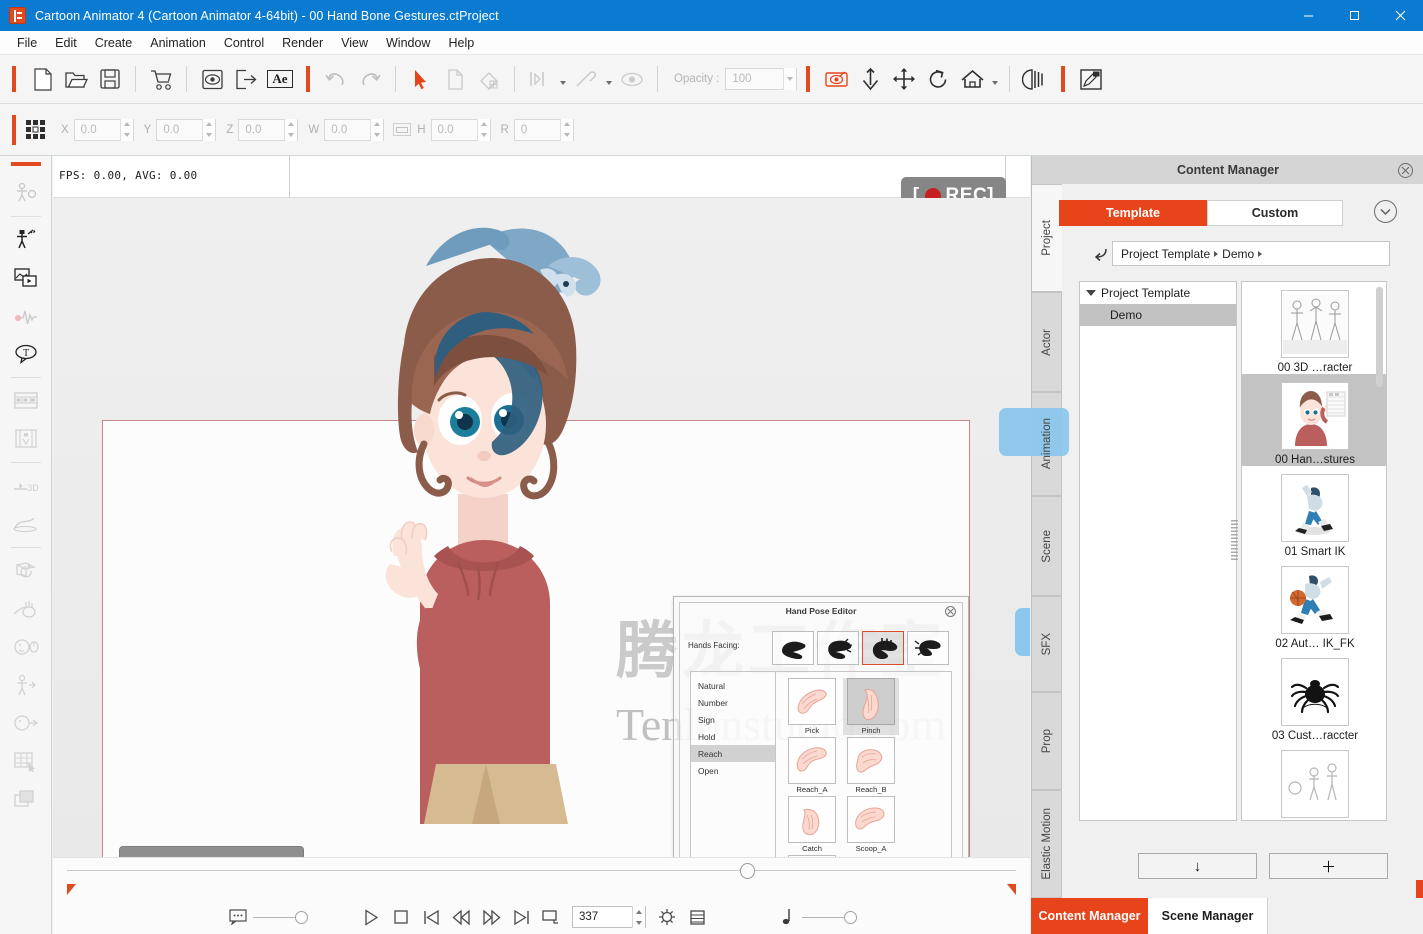 The image size is (1423, 934). What do you see at coordinates (36, 130) in the screenshot?
I see `pivot-grid-icon` at bounding box center [36, 130].